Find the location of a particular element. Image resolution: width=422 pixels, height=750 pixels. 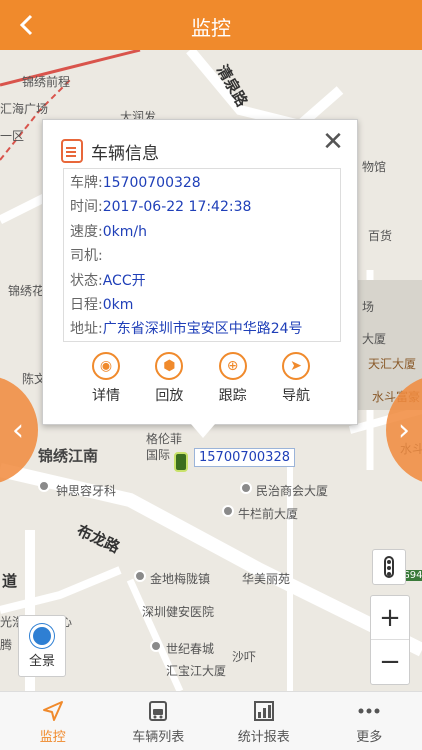

map-label: 汇宝江大厦 is located at coordinates (196, 671).